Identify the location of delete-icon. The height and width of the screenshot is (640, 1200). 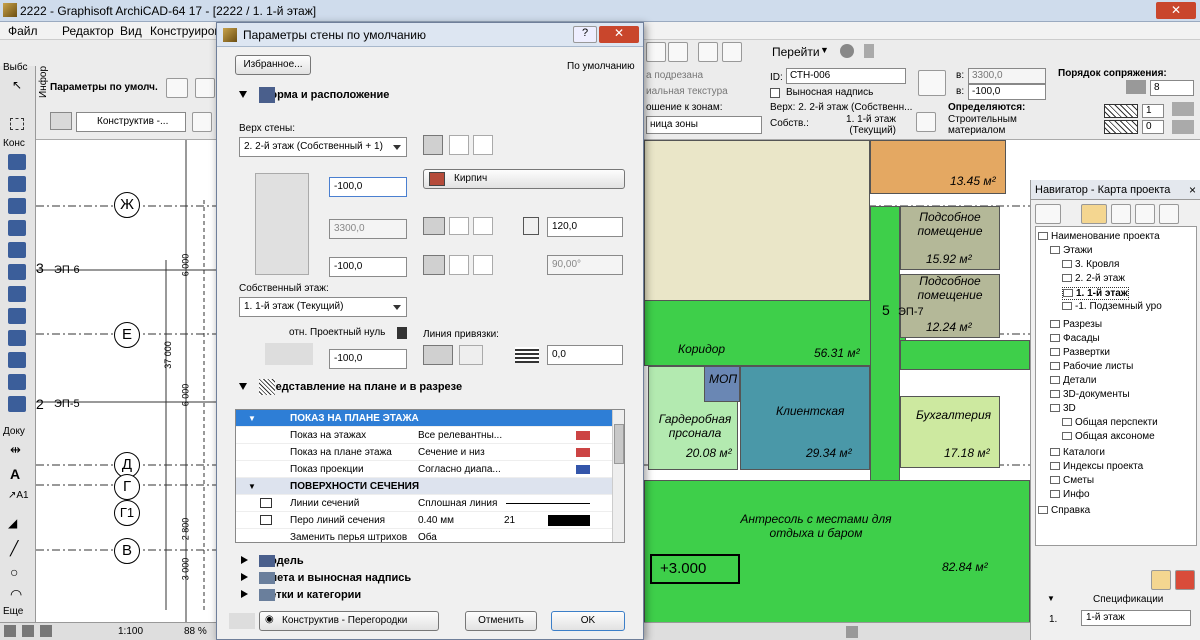
(1185, 580).